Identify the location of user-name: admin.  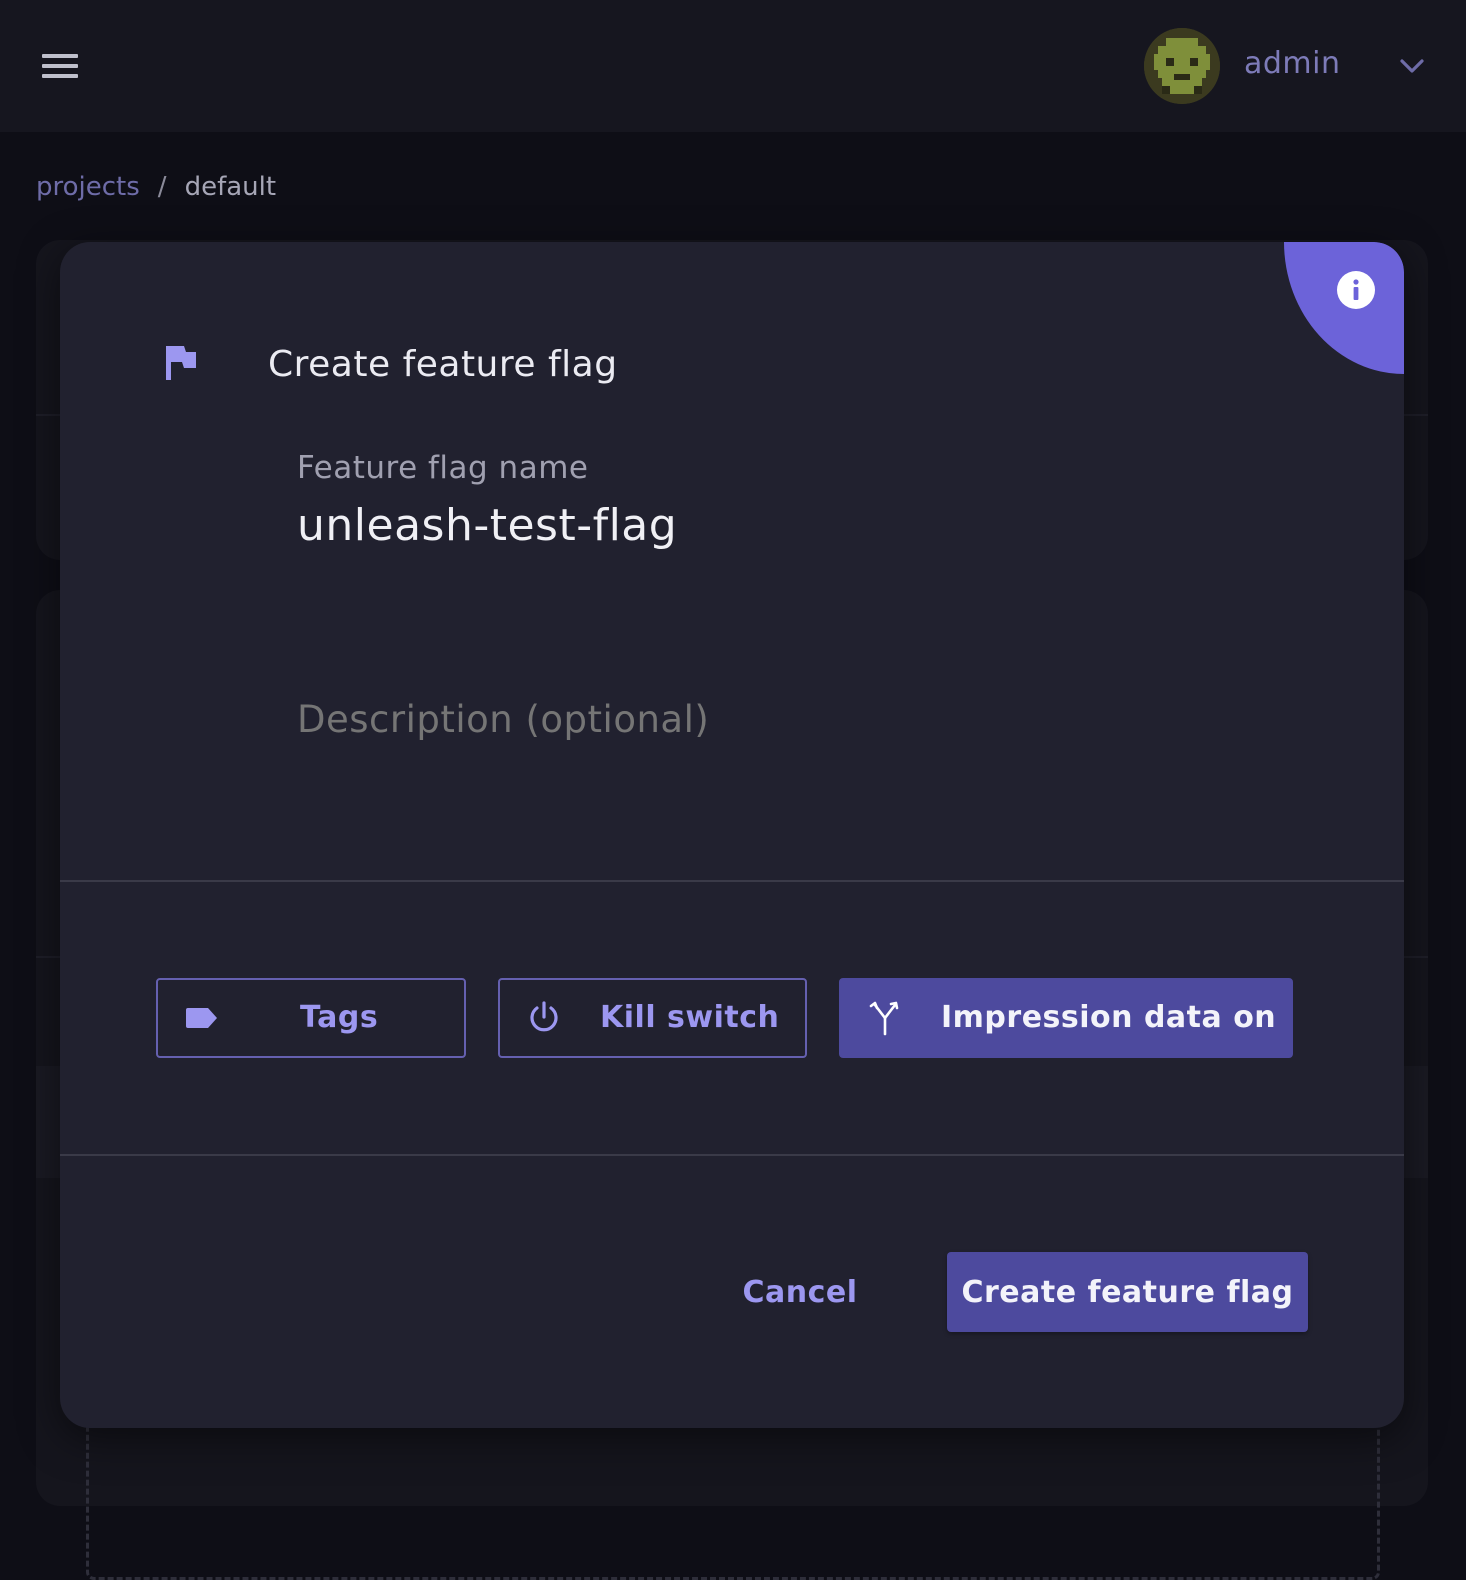
(1292, 63).